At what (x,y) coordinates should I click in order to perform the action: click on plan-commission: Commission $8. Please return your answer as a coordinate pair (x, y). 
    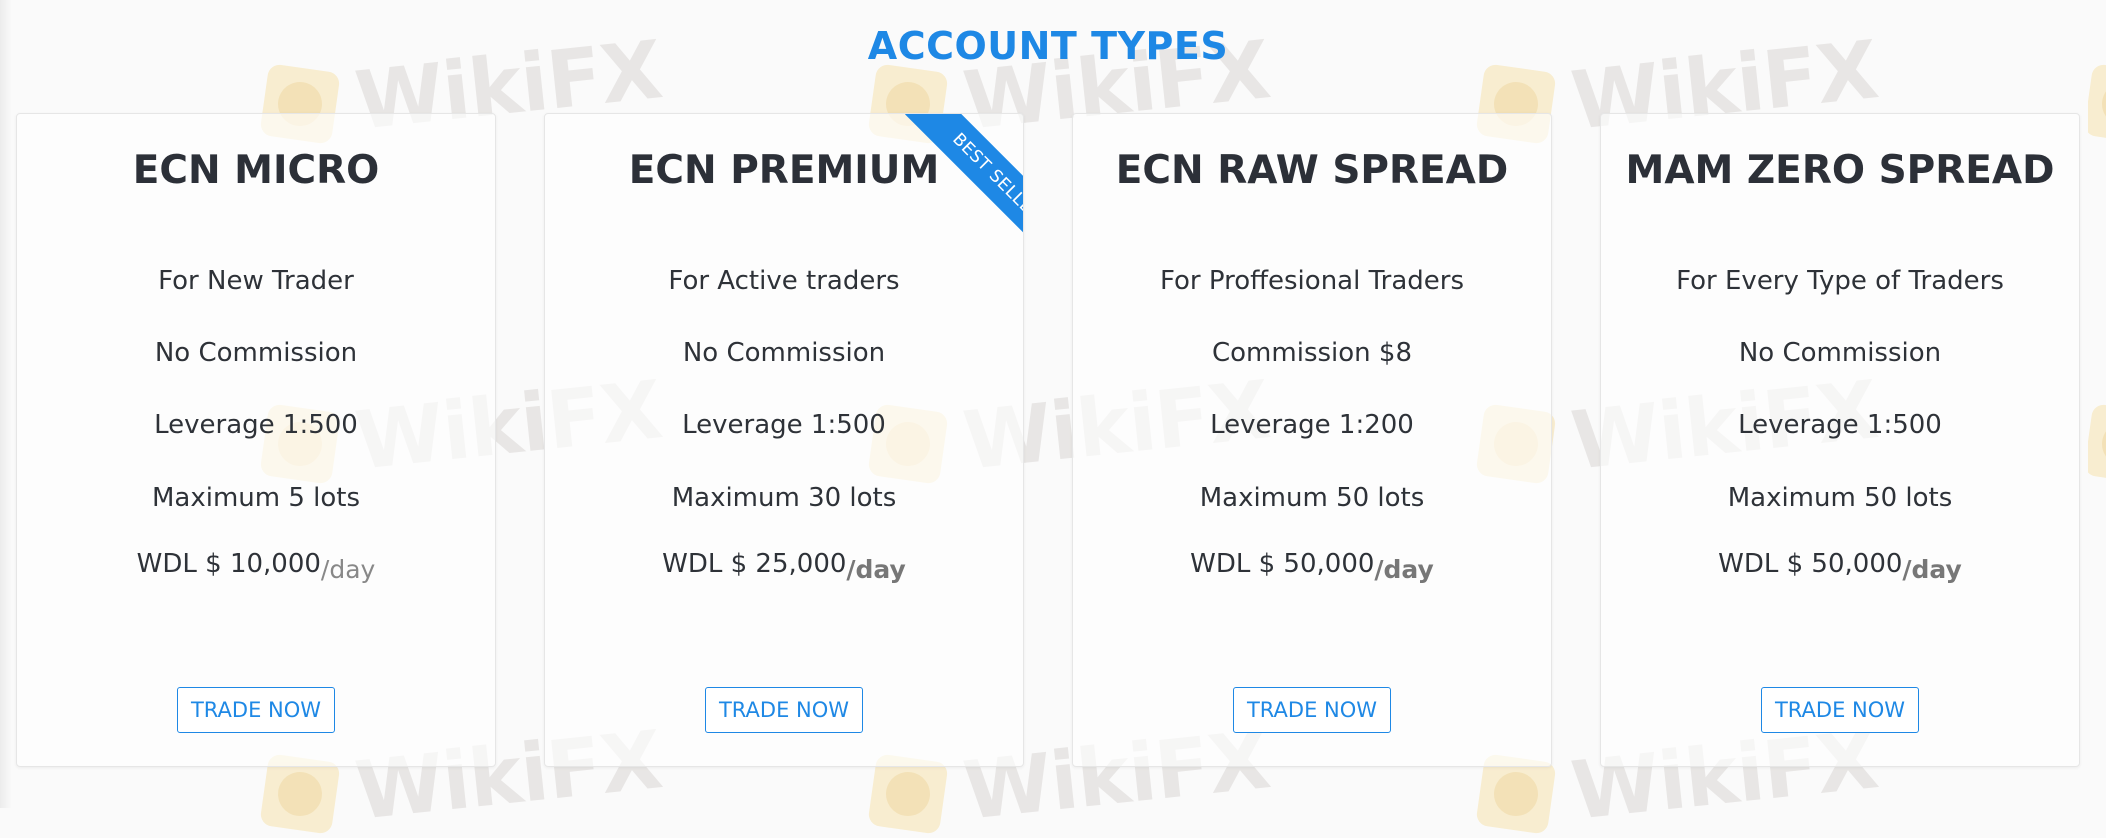
    Looking at the image, I should click on (1312, 353).